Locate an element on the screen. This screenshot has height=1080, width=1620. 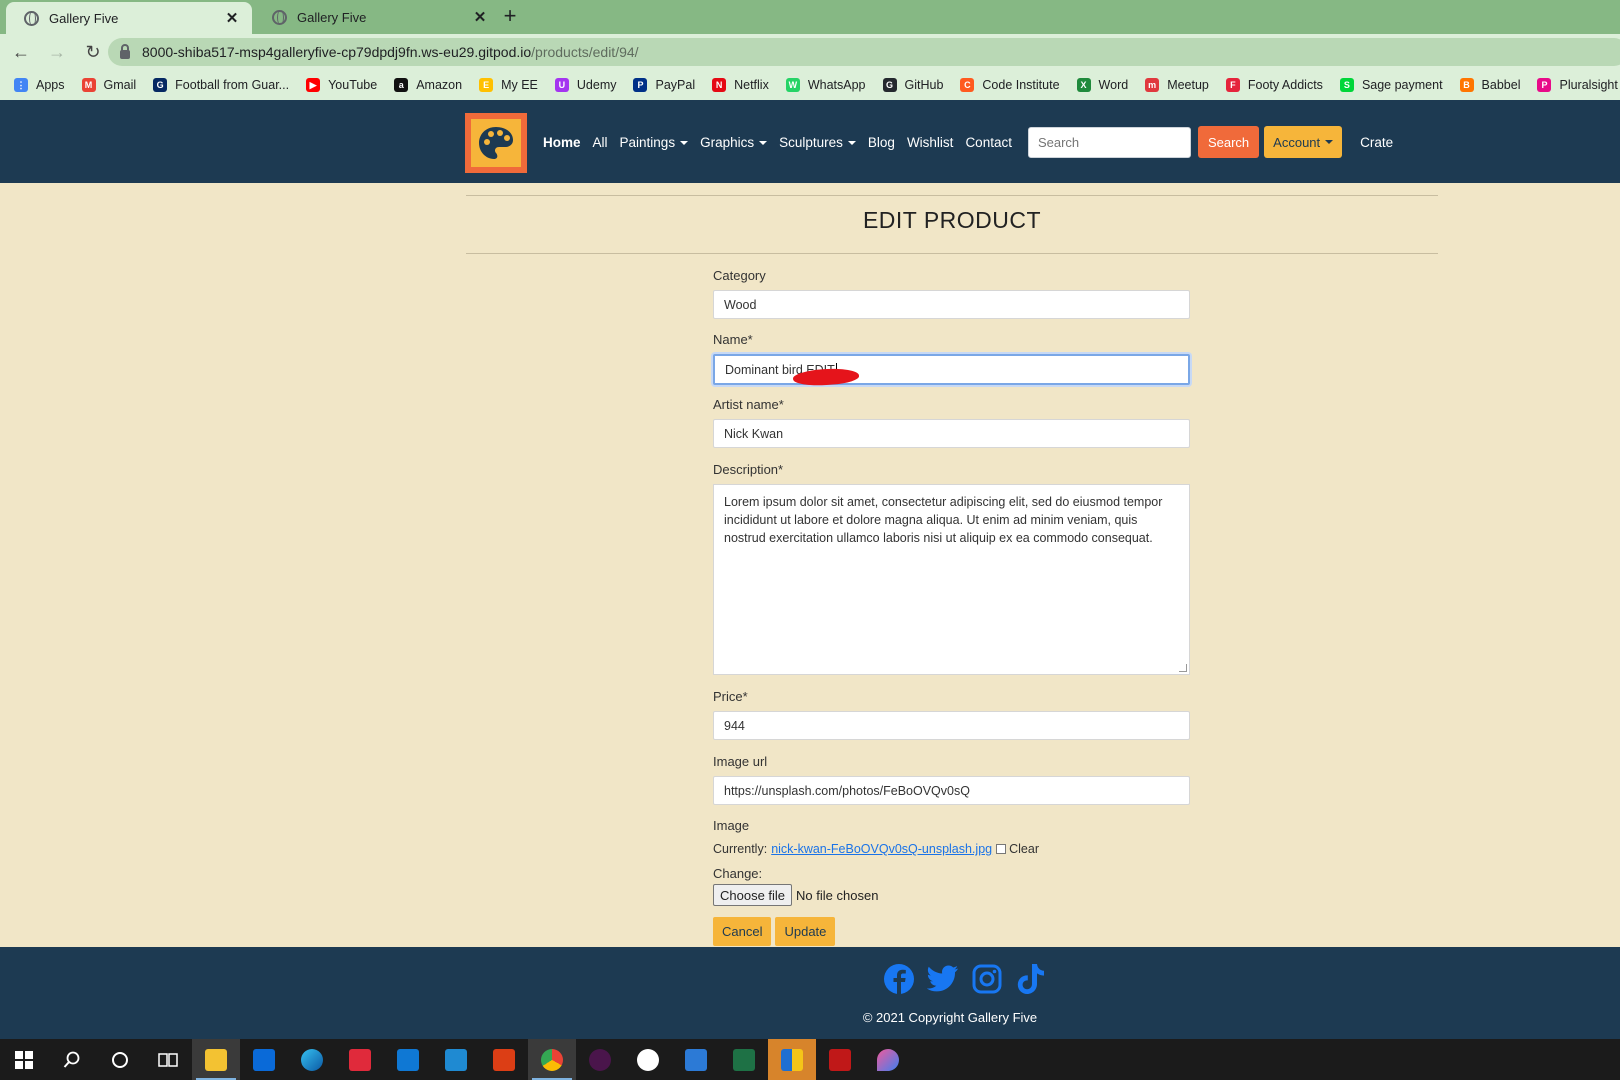
nav-blog: Blog is located at coordinates (881, 142).